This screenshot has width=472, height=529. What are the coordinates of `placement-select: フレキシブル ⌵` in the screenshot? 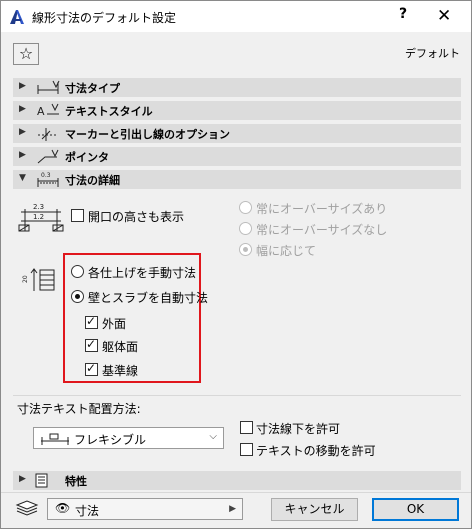 It's located at (128, 438).